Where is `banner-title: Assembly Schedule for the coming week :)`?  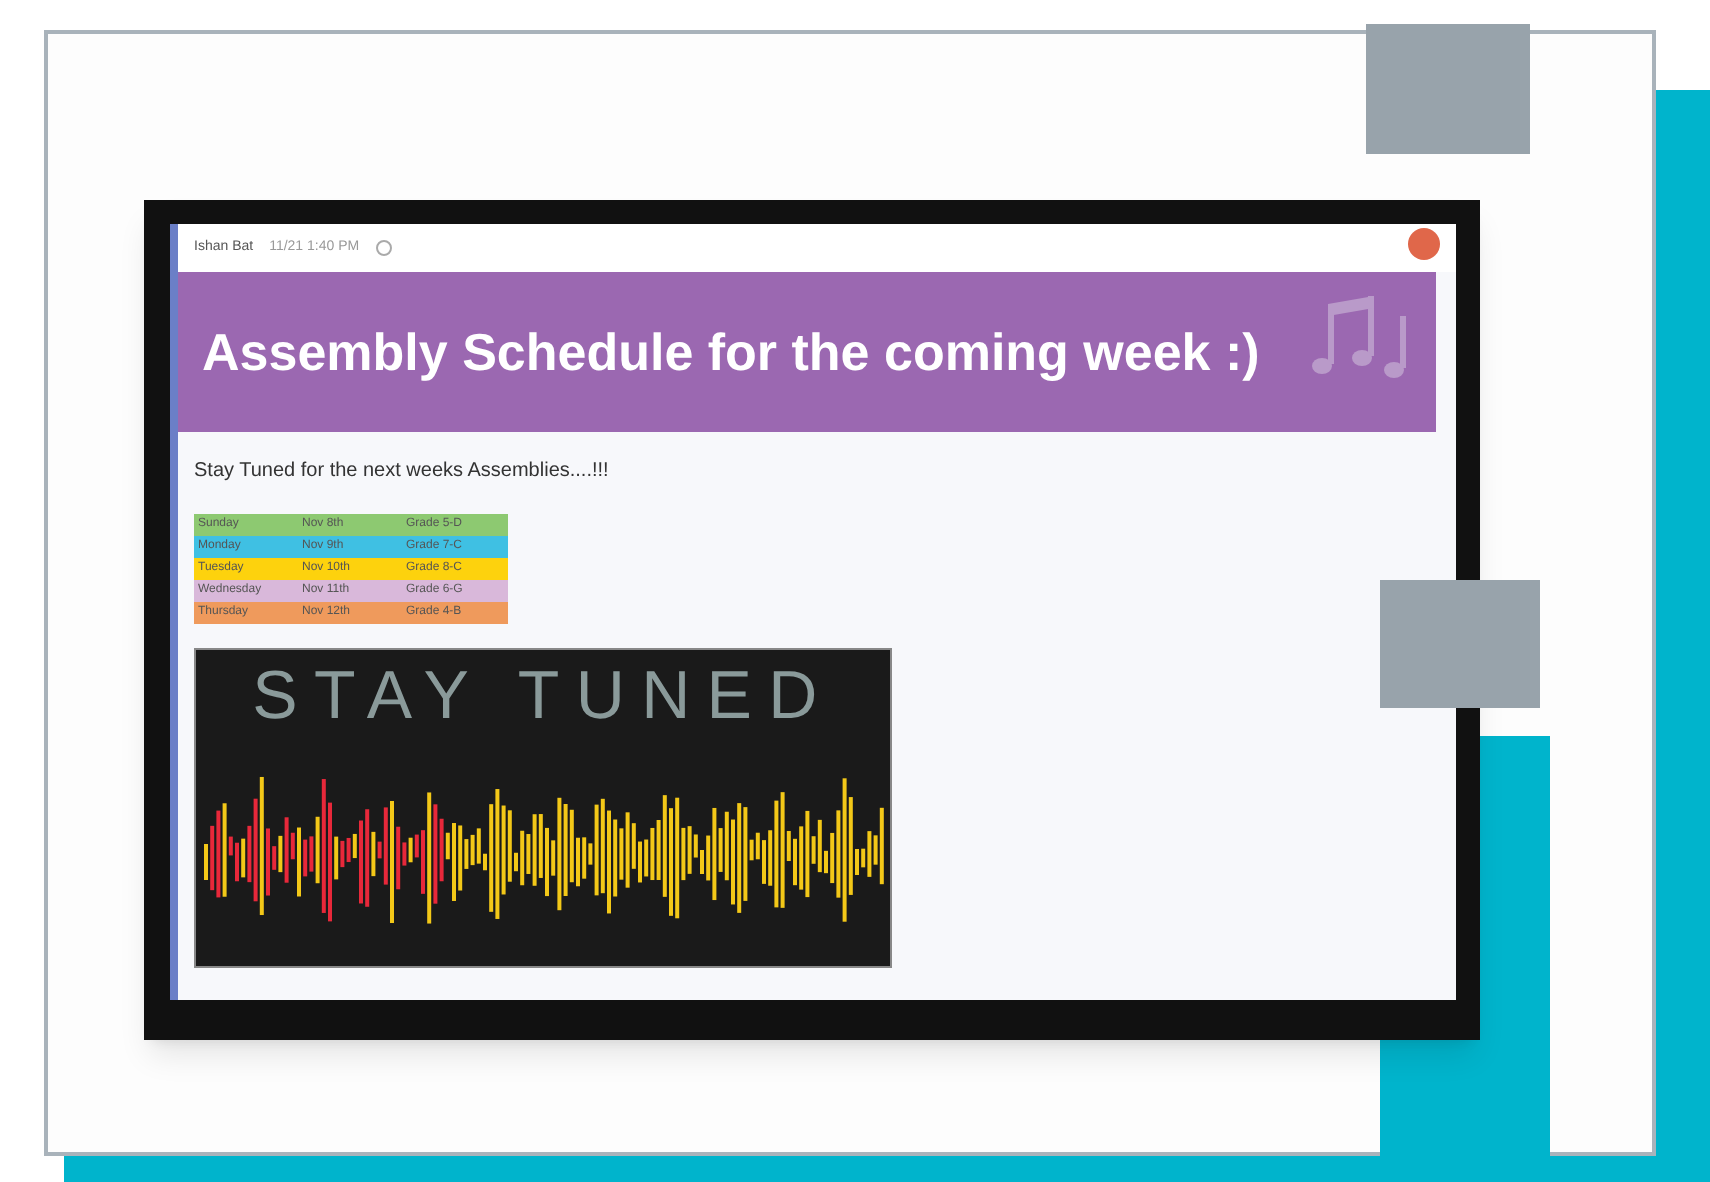 banner-title: Assembly Schedule for the coming week :) is located at coordinates (731, 352).